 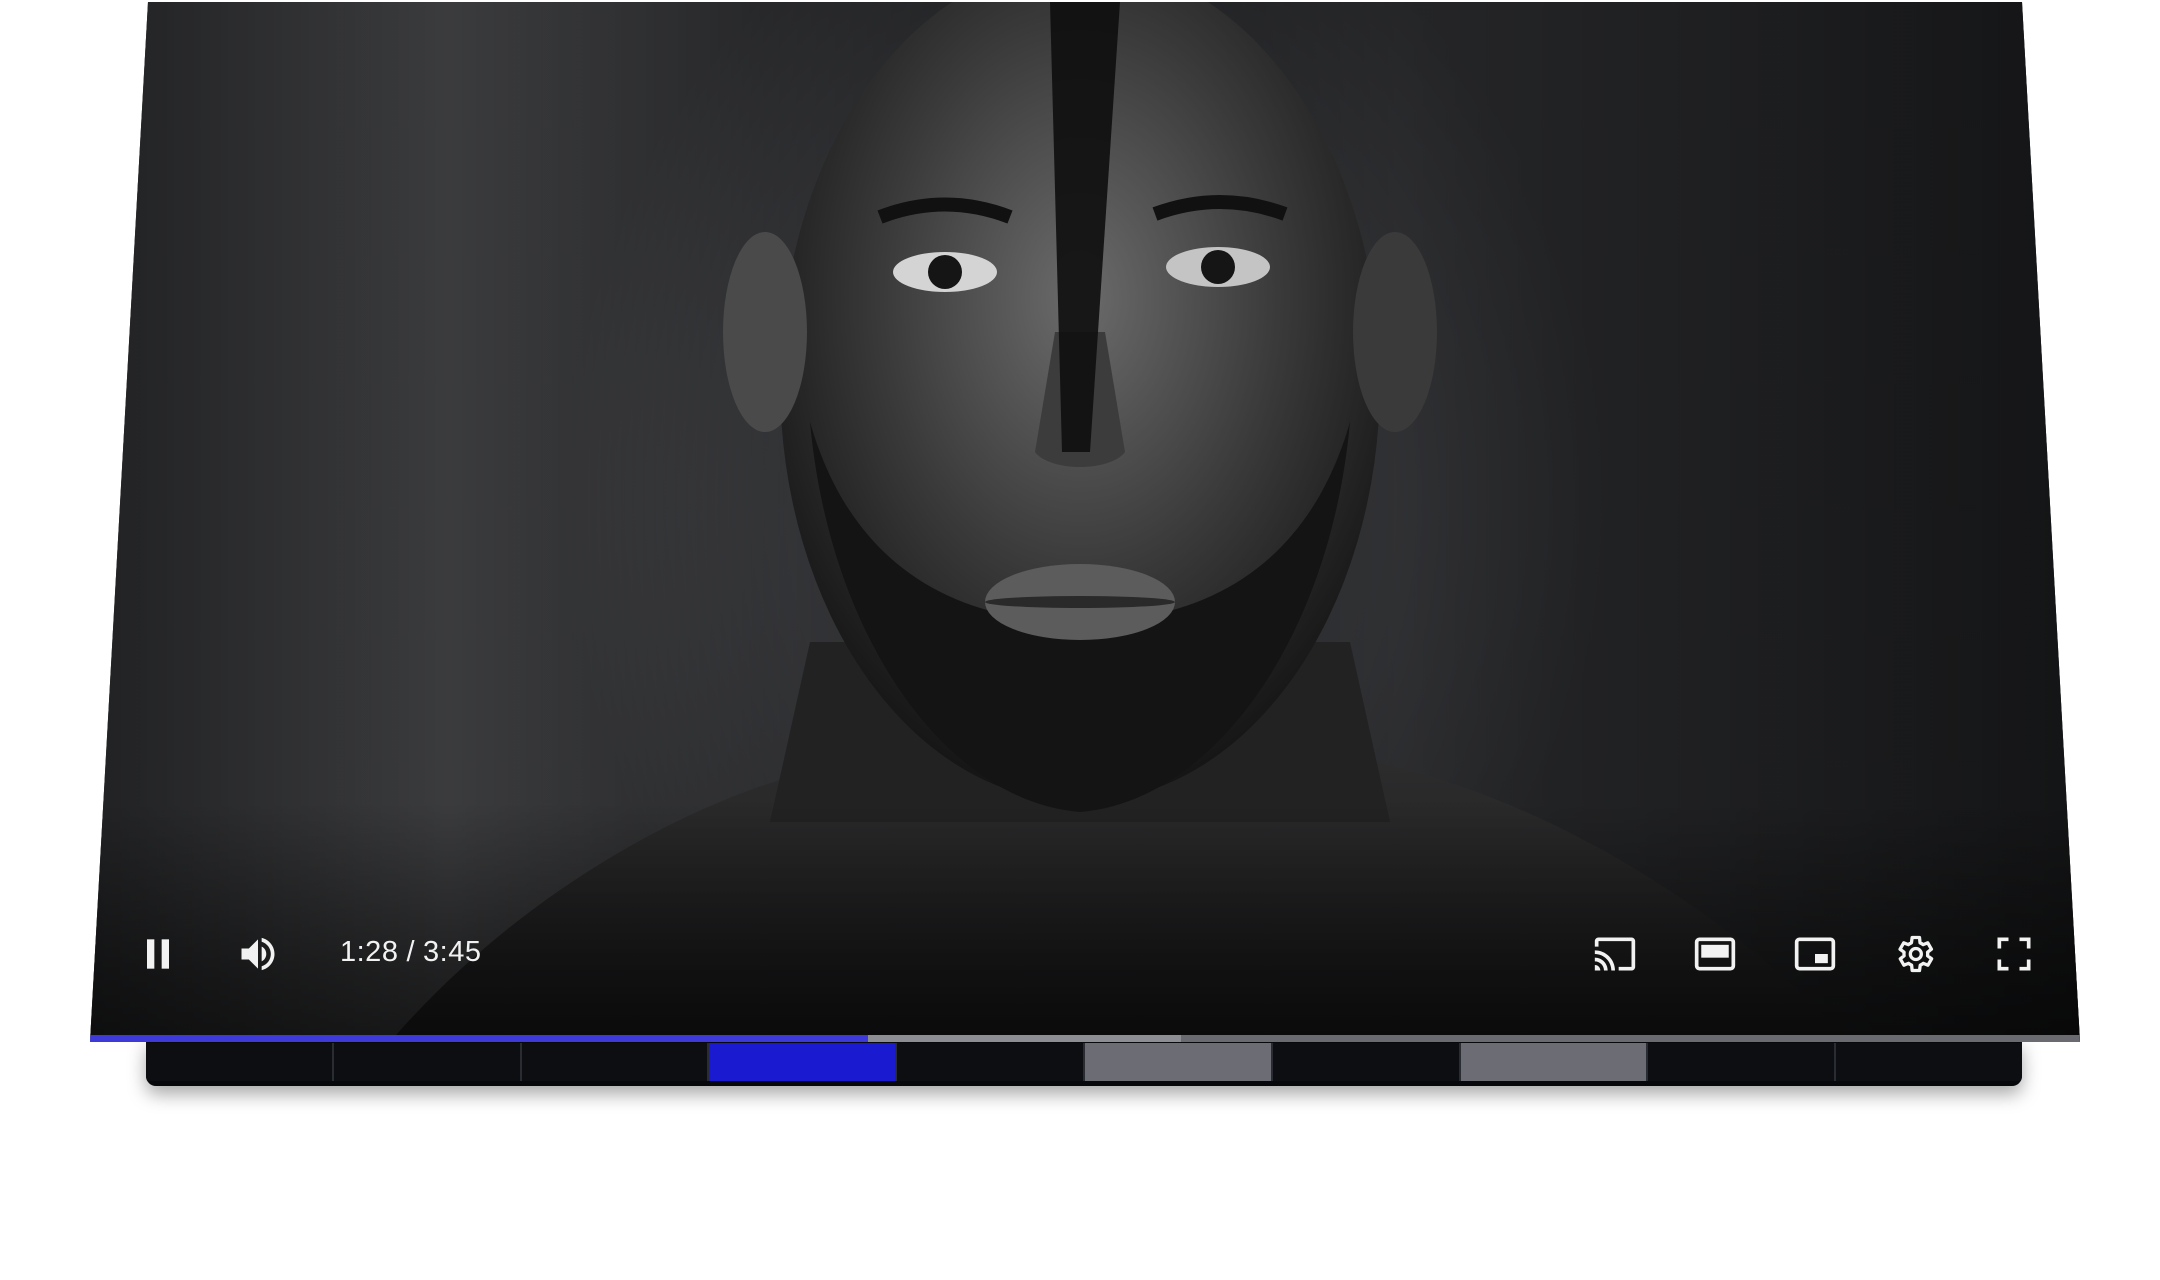 What do you see at coordinates (369, 952) in the screenshot?
I see `current-time: 1:28` at bounding box center [369, 952].